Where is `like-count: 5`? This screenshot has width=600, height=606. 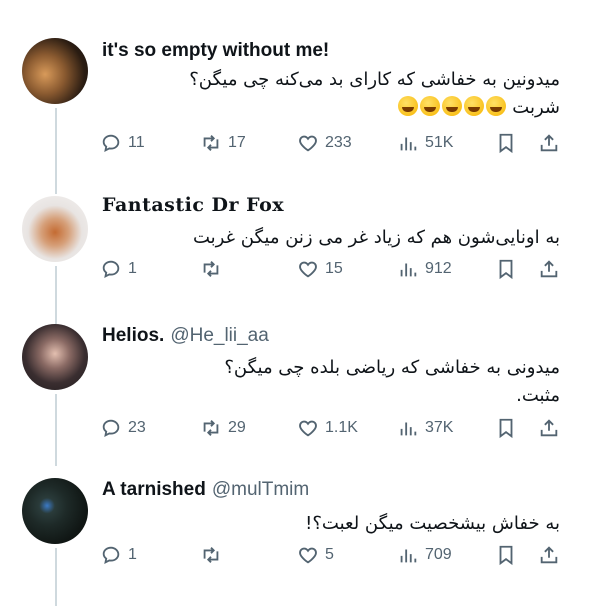 like-count: 5 is located at coordinates (329, 554).